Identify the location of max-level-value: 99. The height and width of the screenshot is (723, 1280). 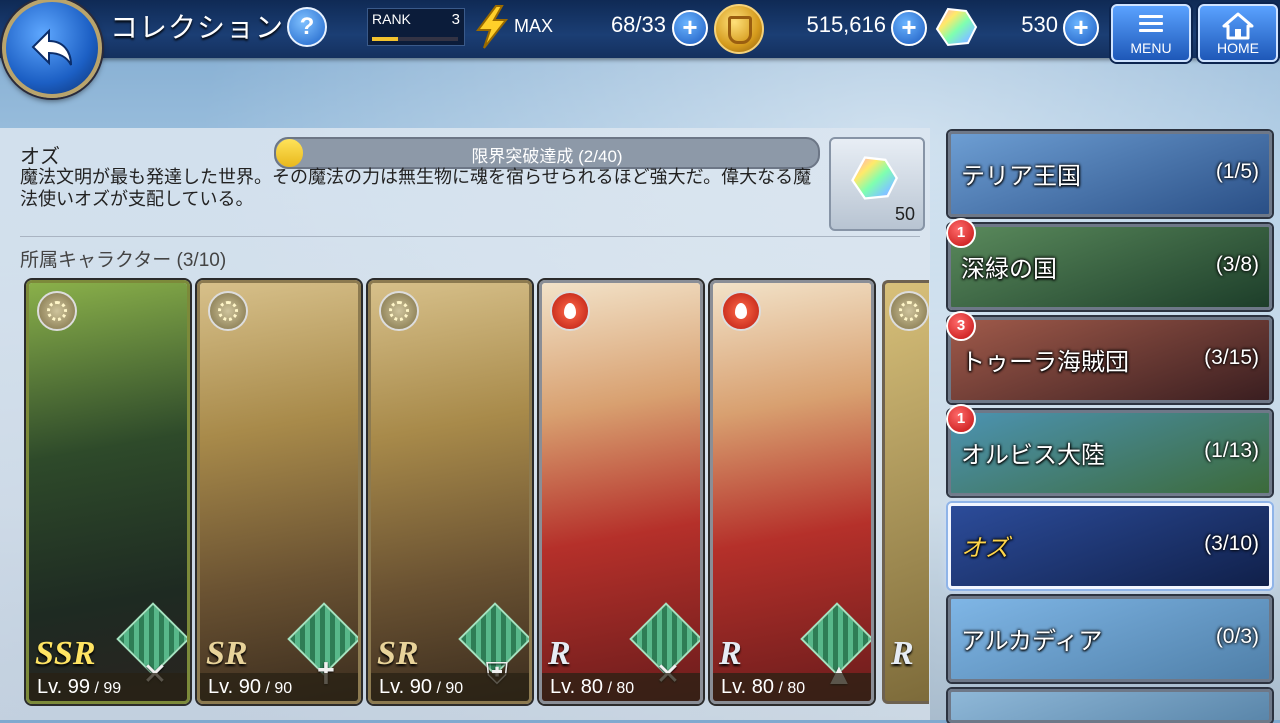
(112, 688).